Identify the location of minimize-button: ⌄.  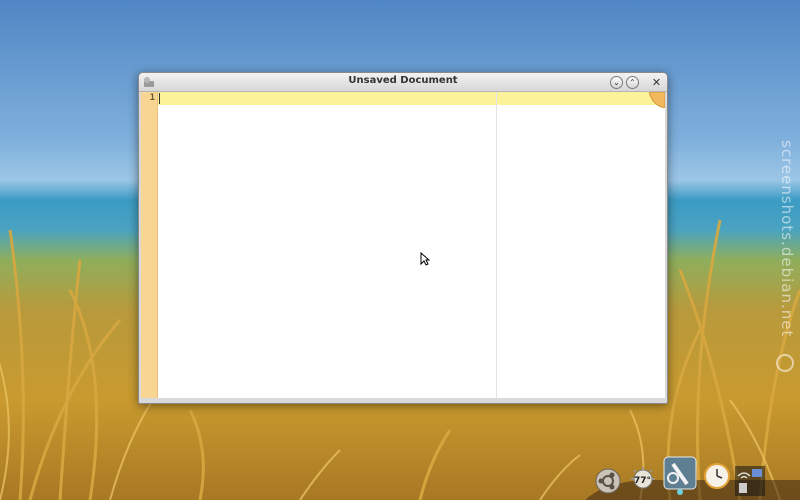
(616, 82).